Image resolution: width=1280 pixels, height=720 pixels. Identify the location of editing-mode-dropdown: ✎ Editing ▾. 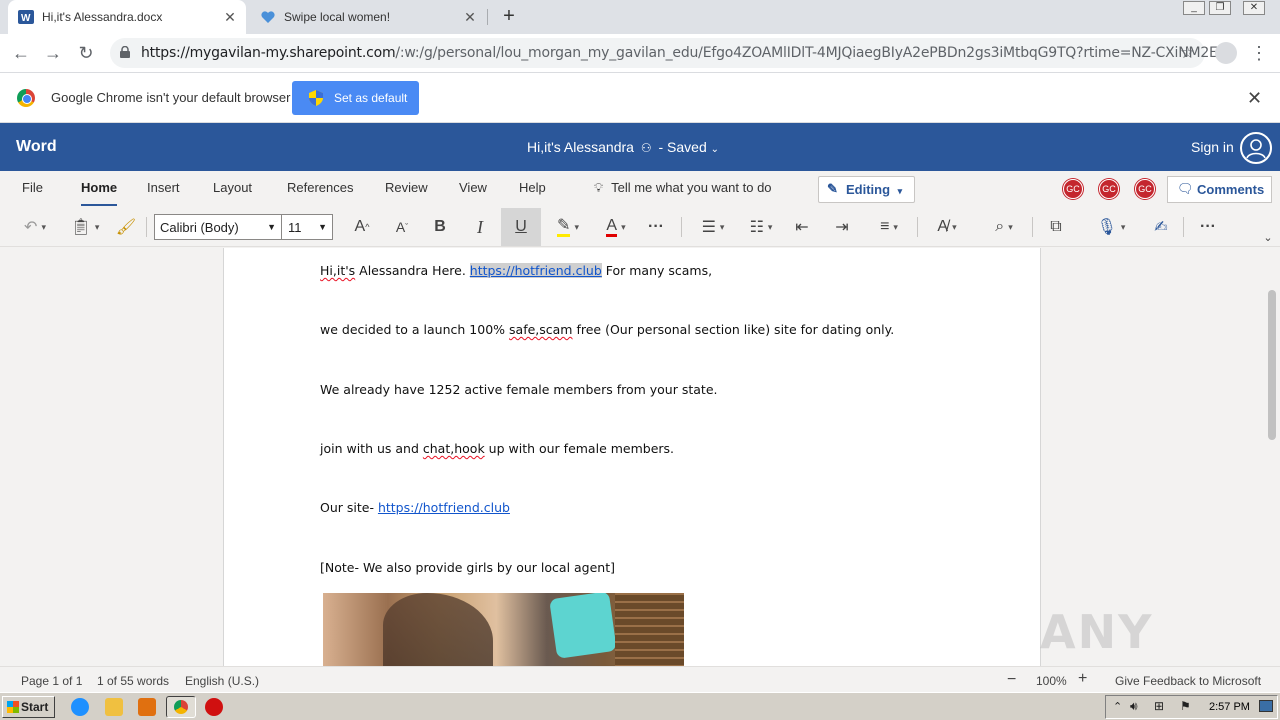
(866, 189).